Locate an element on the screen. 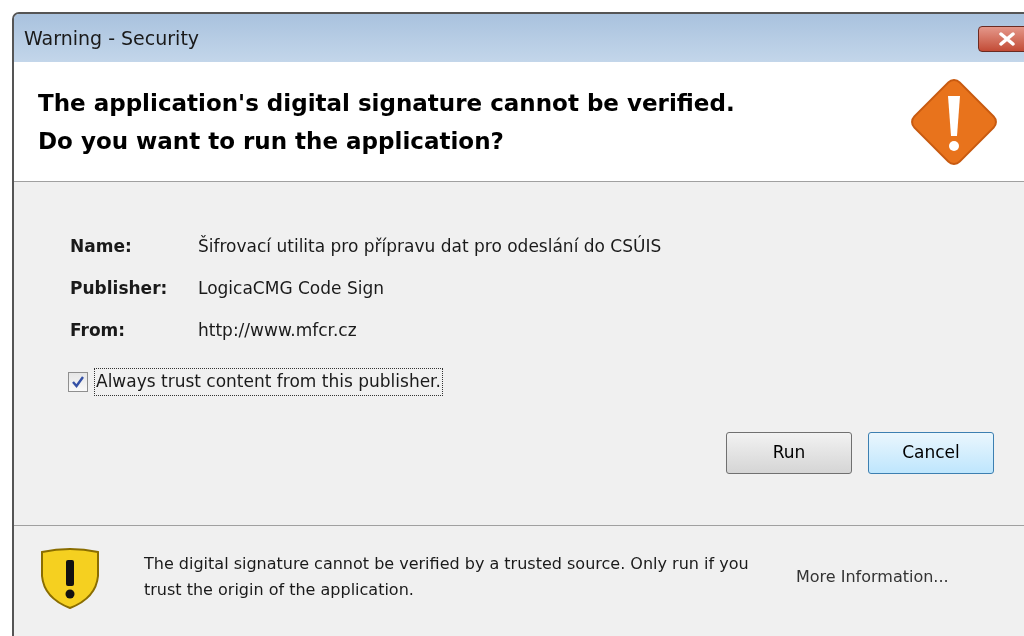 This screenshot has width=1024, height=636. detail-value: http://www.mfcr.cz is located at coordinates (277, 331).